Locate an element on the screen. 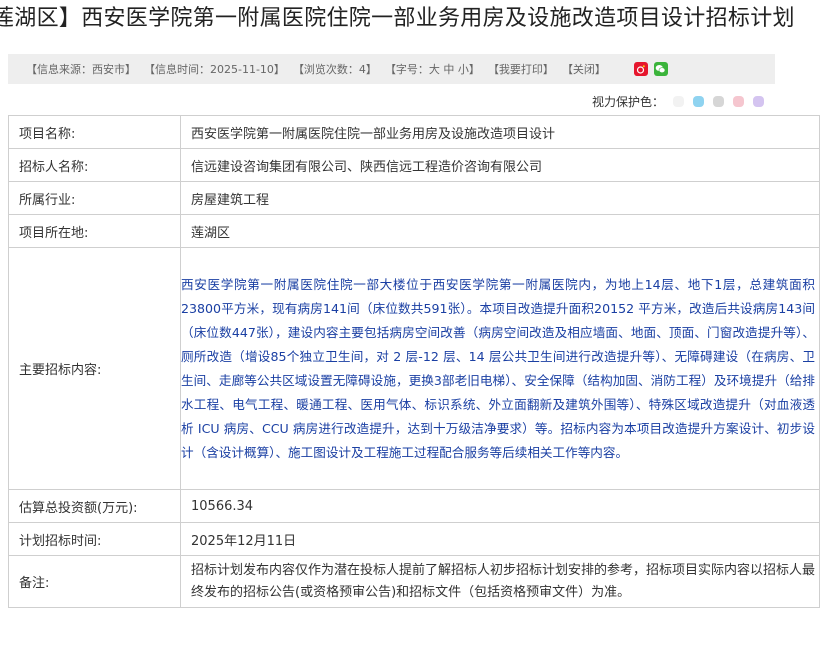  color-swatch-blue is located at coordinates (698, 101).